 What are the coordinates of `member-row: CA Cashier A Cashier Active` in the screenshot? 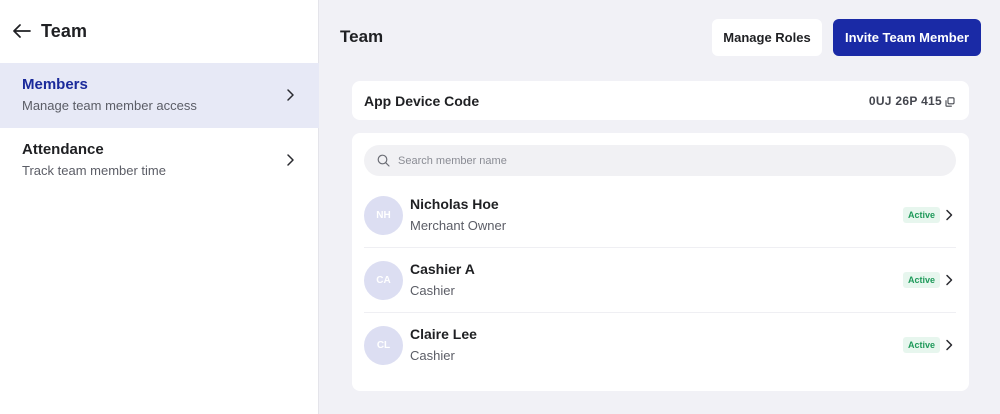 It's located at (660, 280).